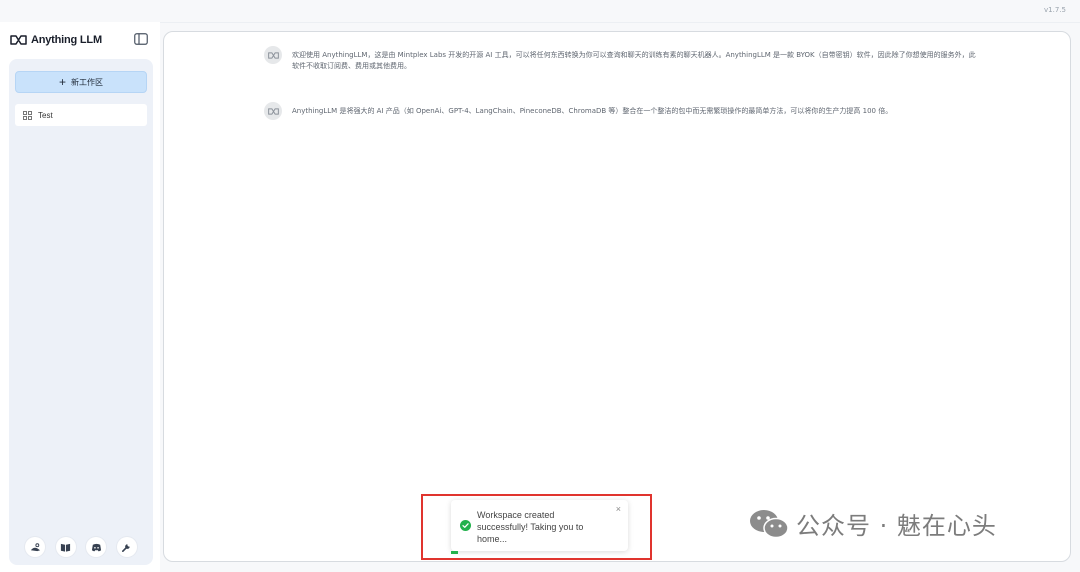 The width and height of the screenshot is (1080, 572). I want to click on discord-icon, so click(96, 547).